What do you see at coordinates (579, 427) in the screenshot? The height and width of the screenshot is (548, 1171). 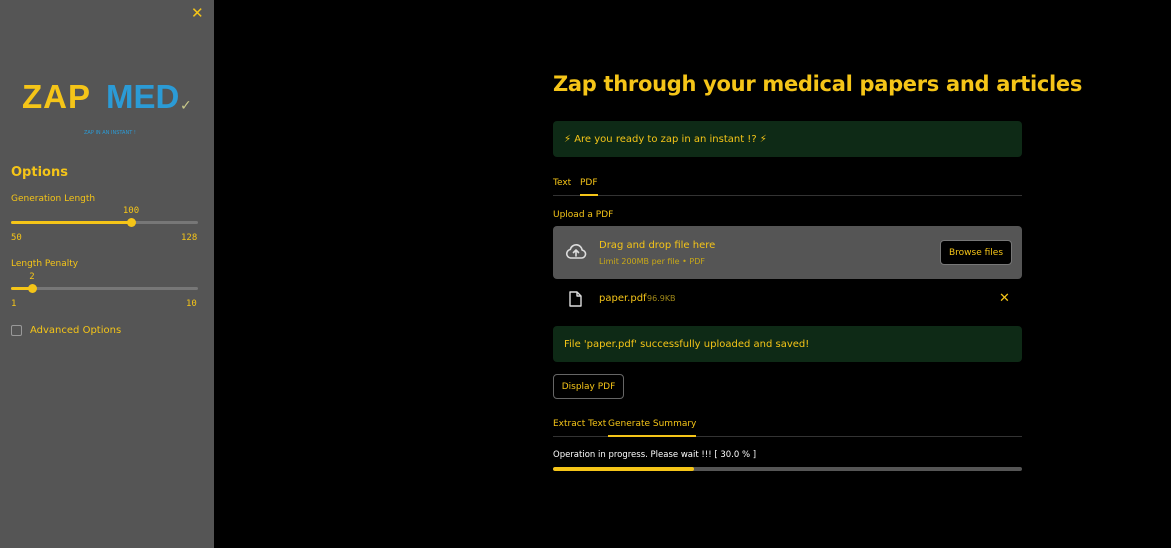 I see `tab-extract-text: Extract Text` at bounding box center [579, 427].